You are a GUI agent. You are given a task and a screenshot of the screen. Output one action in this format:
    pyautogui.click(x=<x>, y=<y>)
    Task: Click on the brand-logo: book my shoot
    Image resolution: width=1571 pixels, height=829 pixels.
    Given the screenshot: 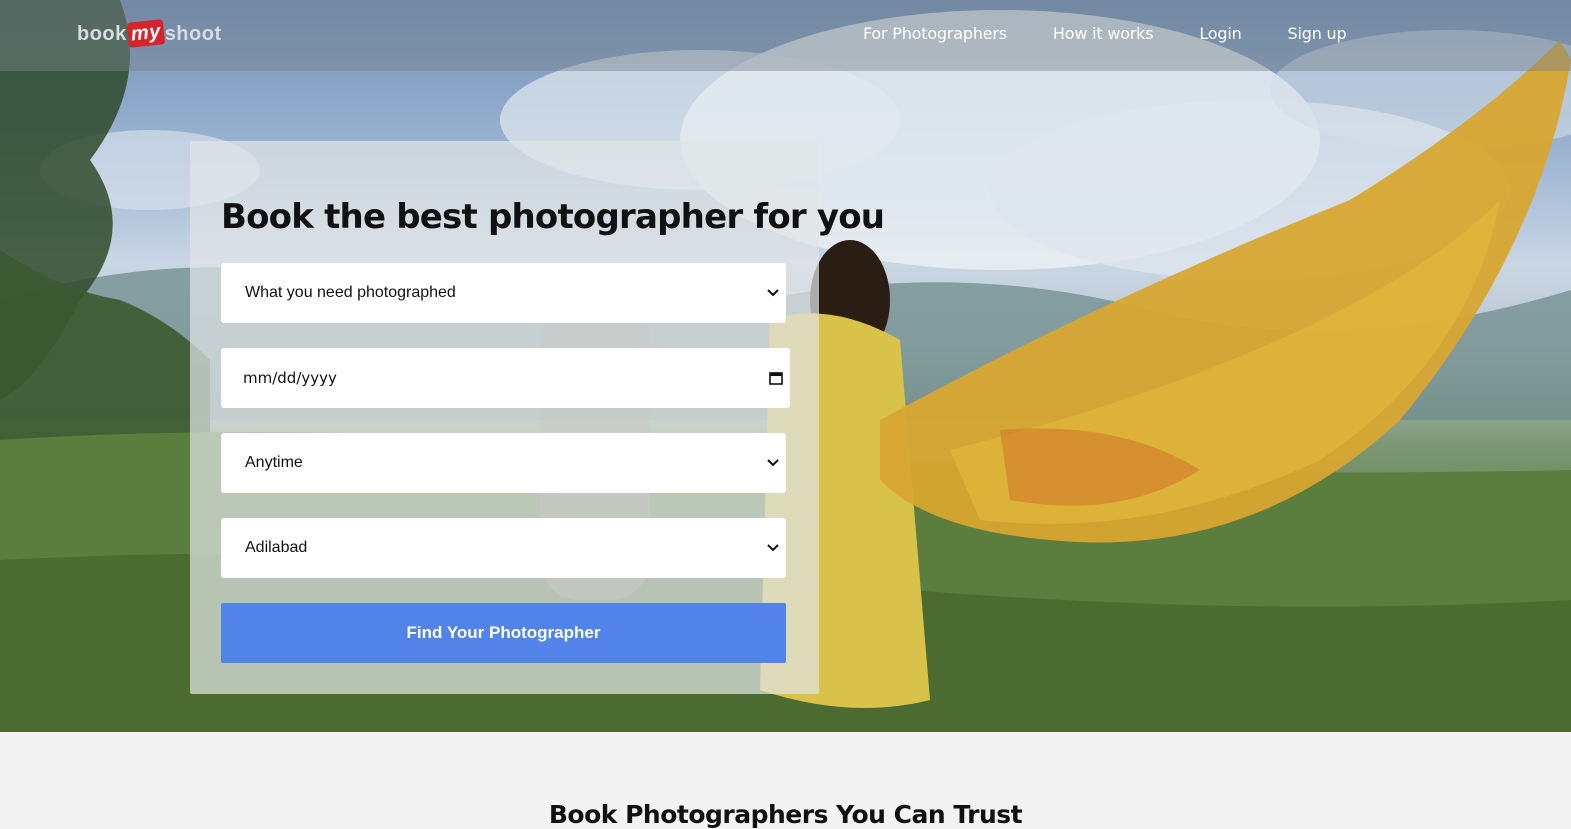 What is the action you would take?
    pyautogui.click(x=149, y=32)
    